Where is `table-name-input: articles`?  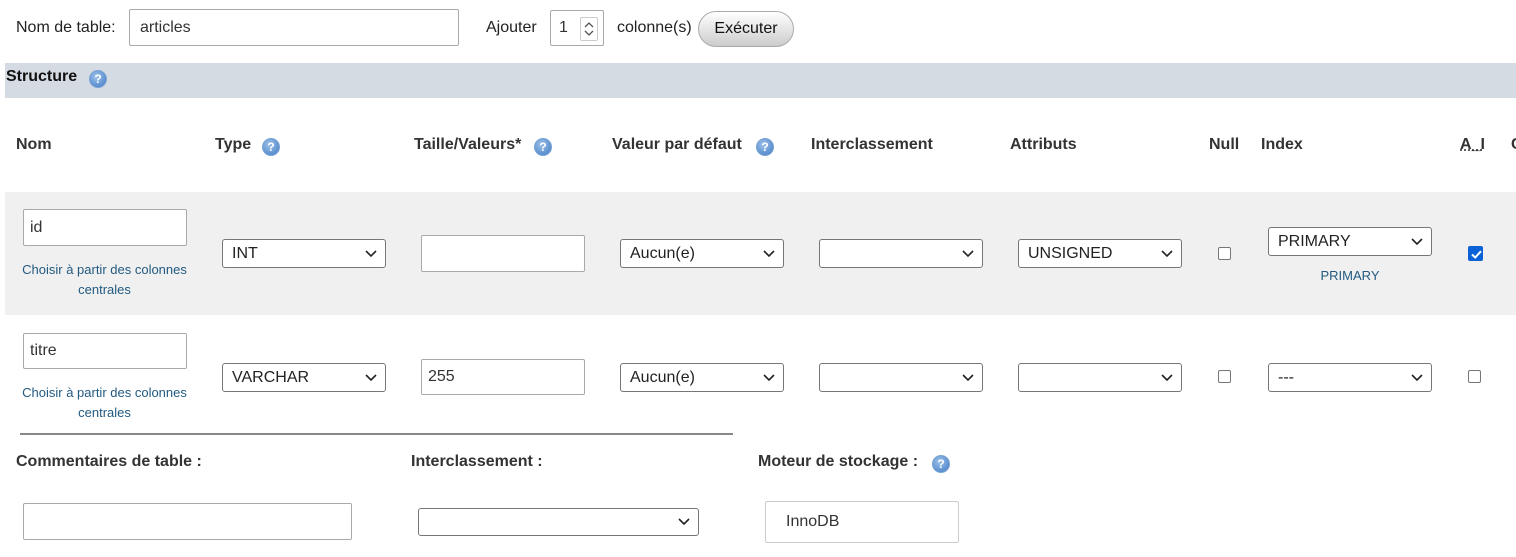
table-name-input: articles is located at coordinates (294, 27).